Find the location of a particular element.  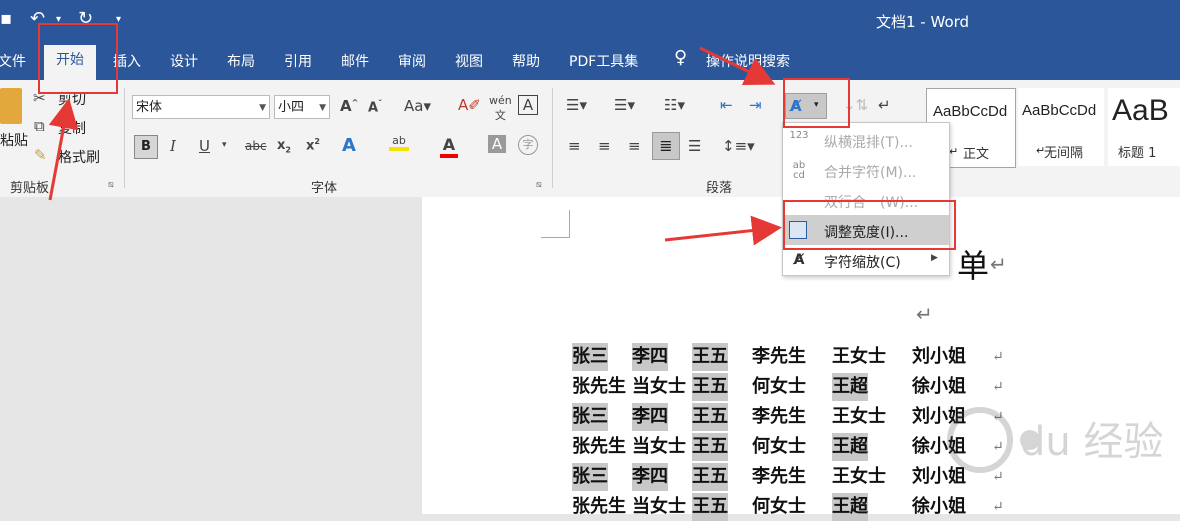

watermark-logo: du 经验 is located at coordinates (1055, 440).